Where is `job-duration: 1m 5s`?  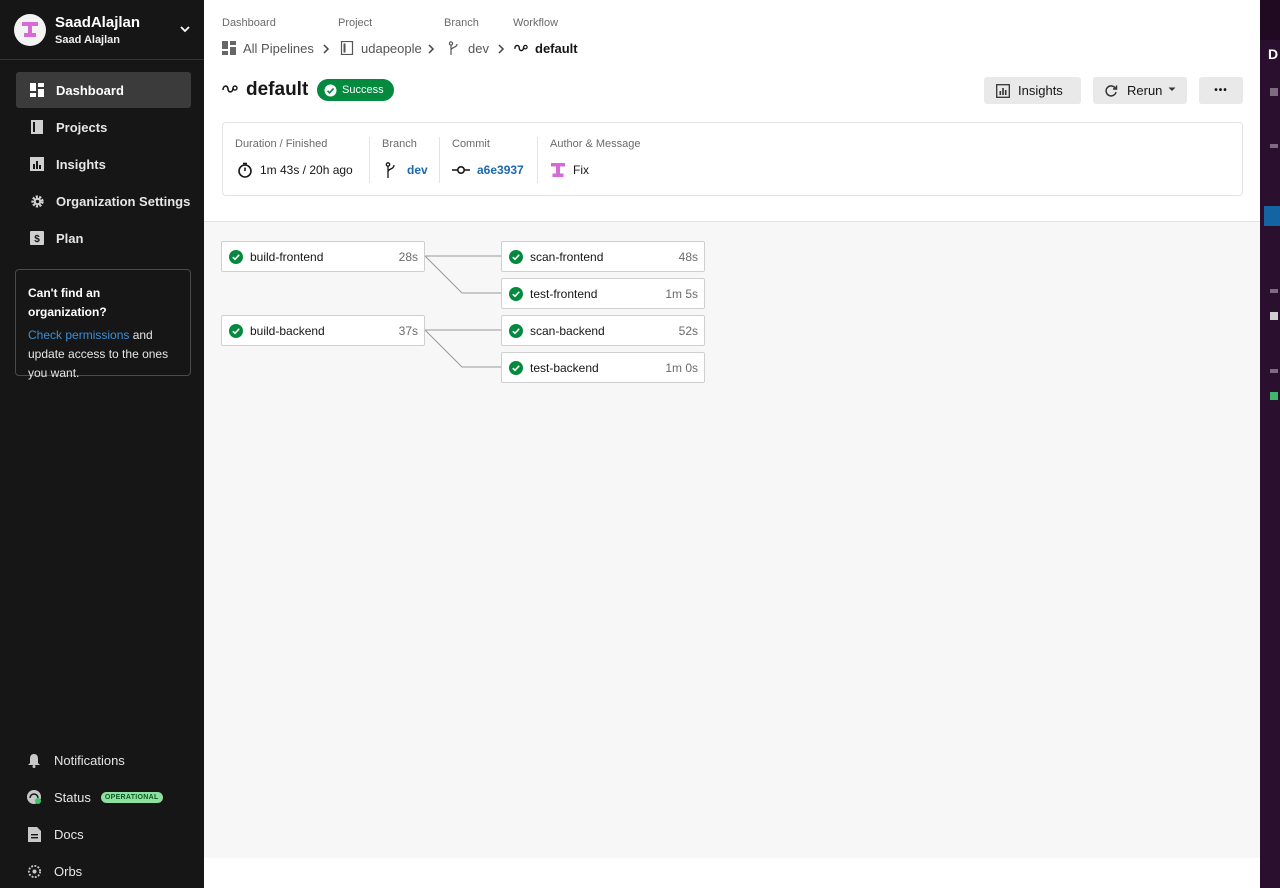
job-duration: 1m 5s is located at coordinates (681, 294).